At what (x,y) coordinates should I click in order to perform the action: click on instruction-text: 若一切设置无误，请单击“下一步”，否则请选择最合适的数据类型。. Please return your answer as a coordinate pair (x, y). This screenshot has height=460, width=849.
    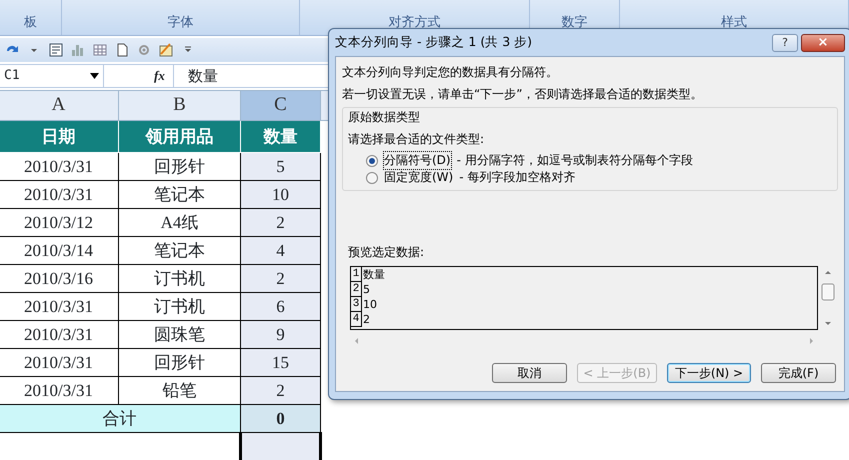
    Looking at the image, I should click on (523, 94).